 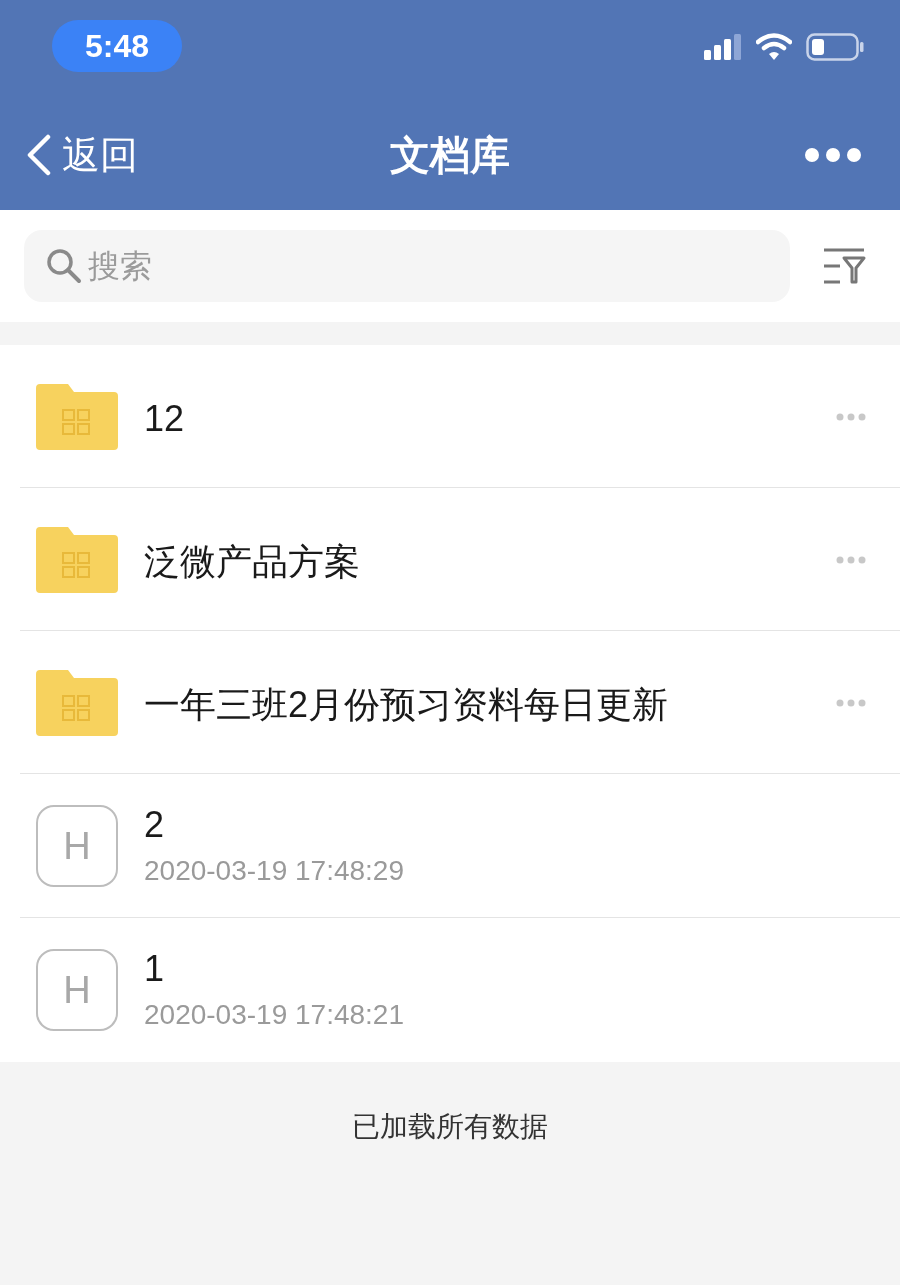 I want to click on filter-button, so click(x=844, y=266).